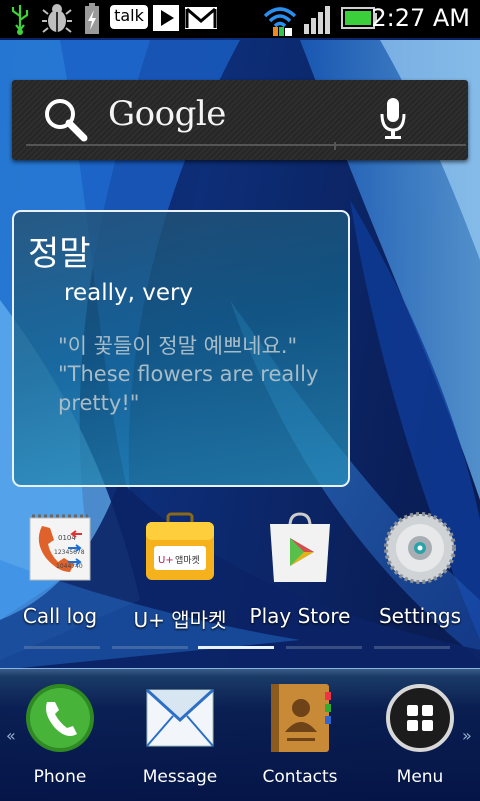 This screenshot has height=801, width=480. Describe the element at coordinates (180, 620) in the screenshot. I see `app-uplus-market-label: U+ 앱마켓` at that location.